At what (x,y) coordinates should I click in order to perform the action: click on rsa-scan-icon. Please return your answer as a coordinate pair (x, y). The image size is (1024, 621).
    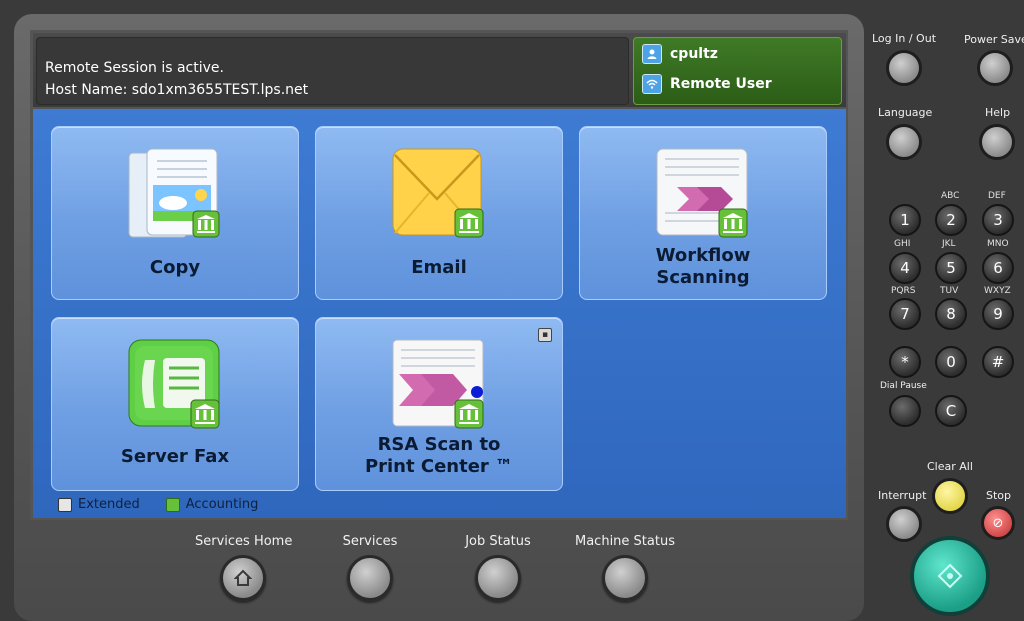
    Looking at the image, I should click on (439, 384).